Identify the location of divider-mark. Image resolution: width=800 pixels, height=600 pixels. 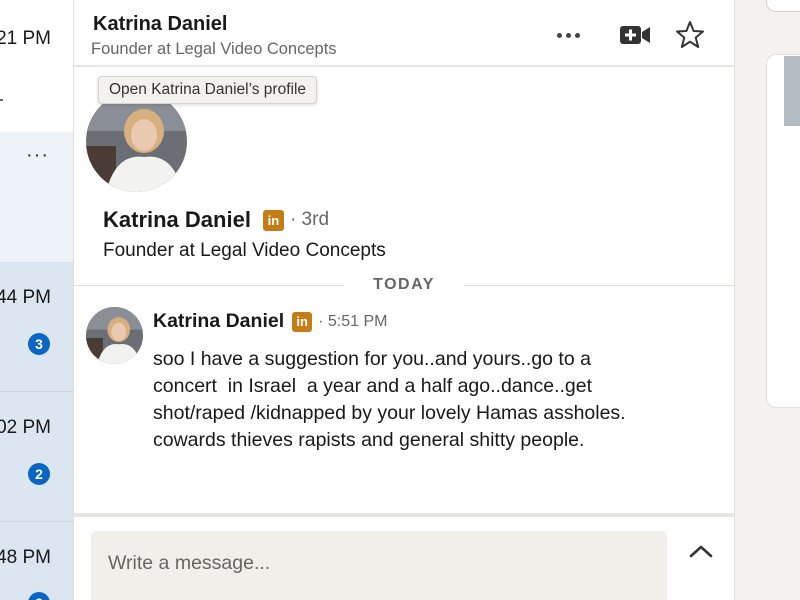
(1, 100).